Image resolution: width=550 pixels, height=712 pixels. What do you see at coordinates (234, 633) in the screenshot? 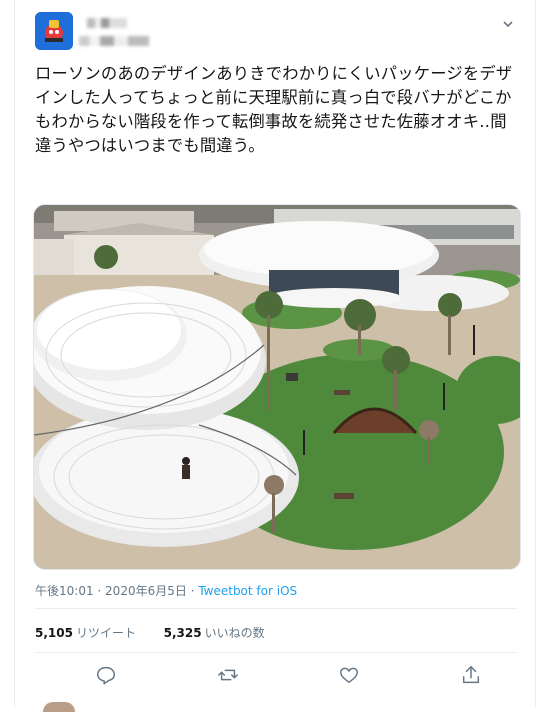
I see `likes-label: いいねの数` at bounding box center [234, 633].